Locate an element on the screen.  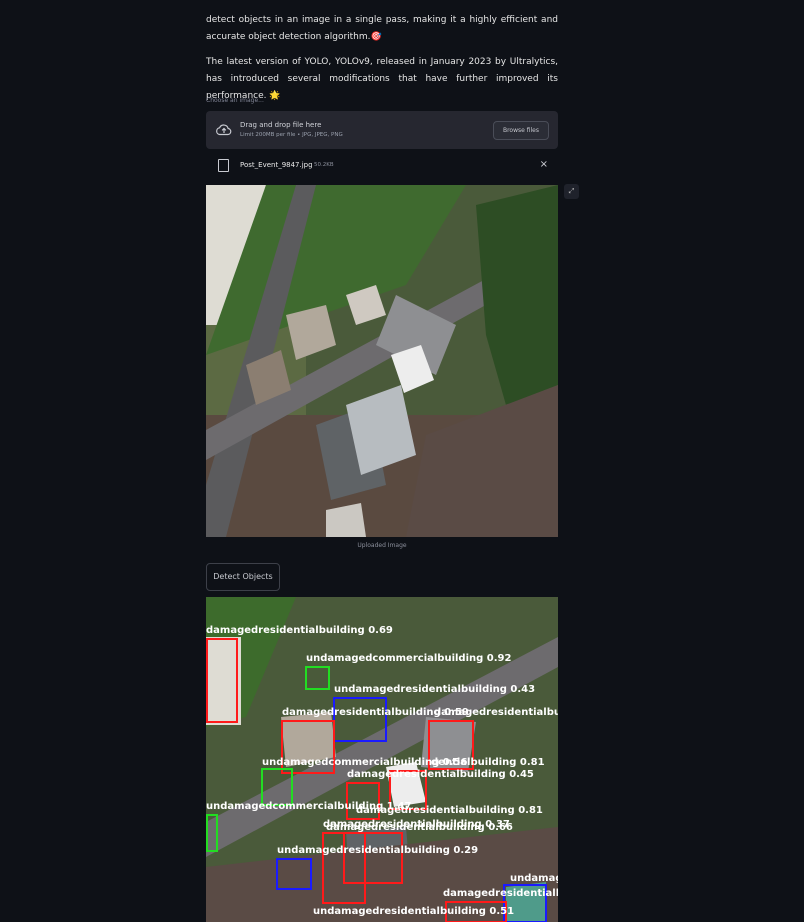
detection-label: dentialbuilding 0.81 is located at coordinates (488, 762).